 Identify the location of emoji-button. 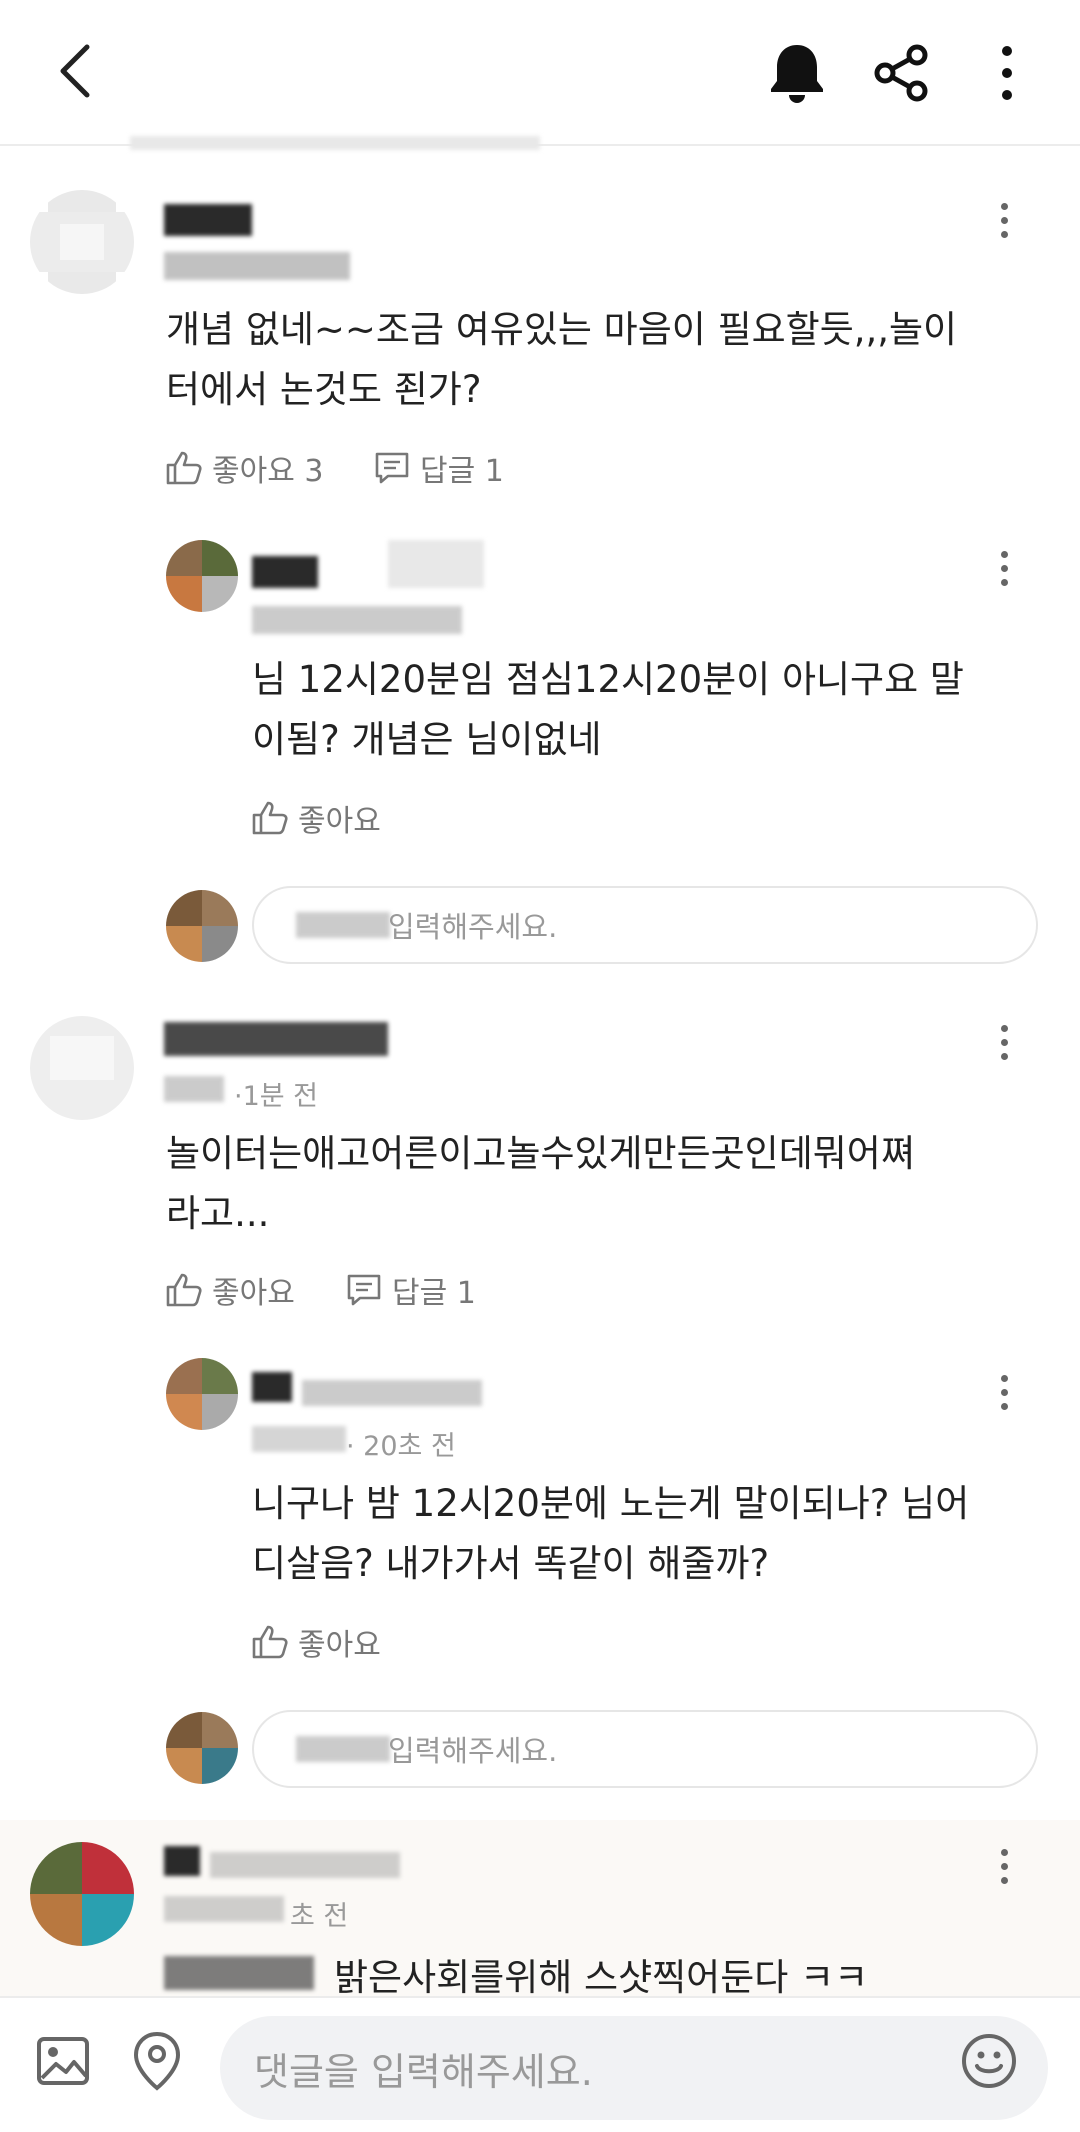
(989, 2061).